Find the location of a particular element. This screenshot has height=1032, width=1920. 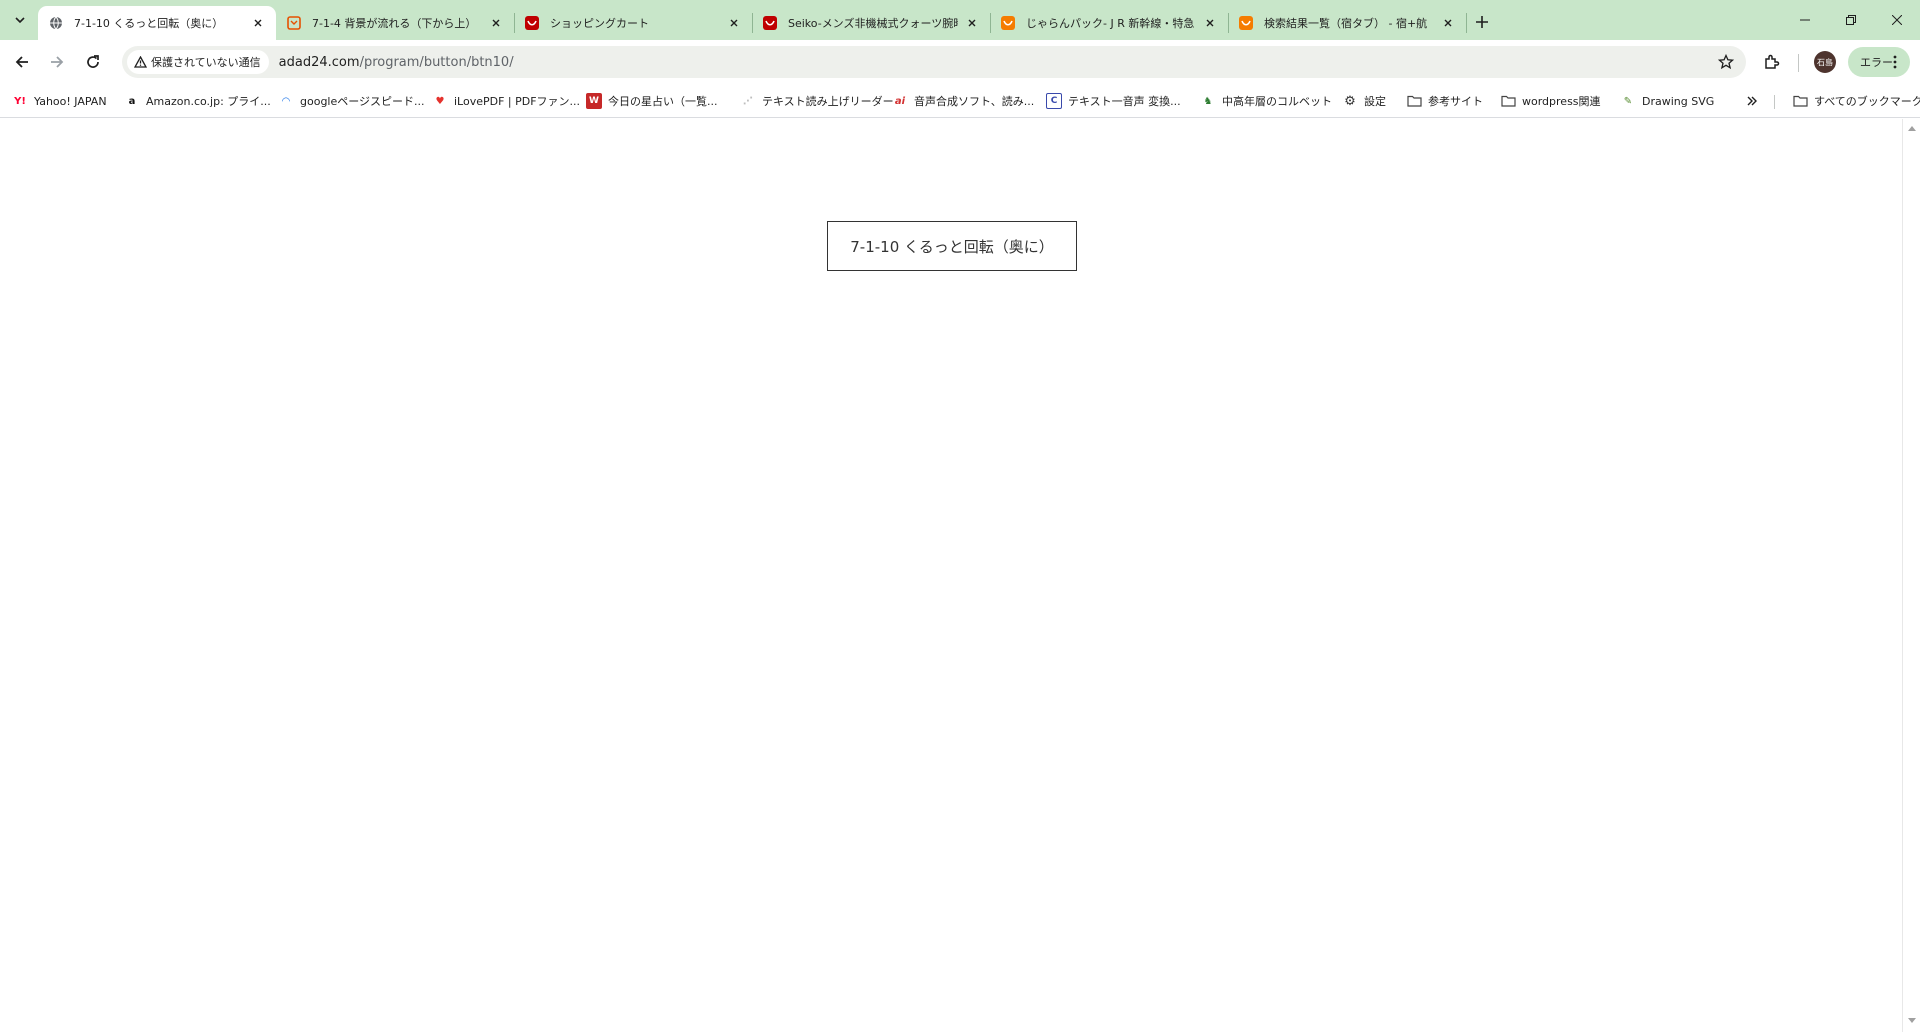

bookmark-corvette: ♞ 中高年層のコルベット is located at coordinates (1266, 101).